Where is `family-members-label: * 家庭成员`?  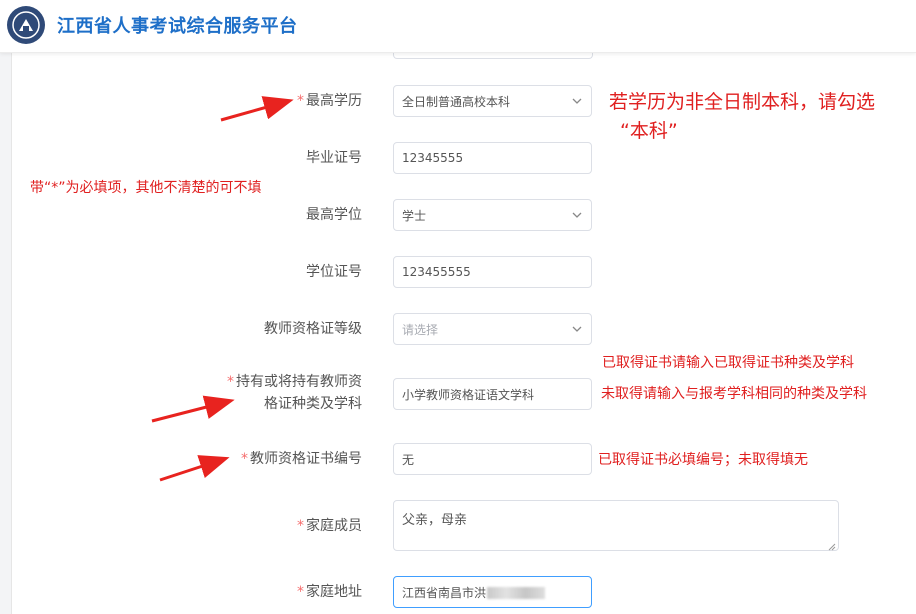 family-members-label: * 家庭成员 is located at coordinates (329, 526).